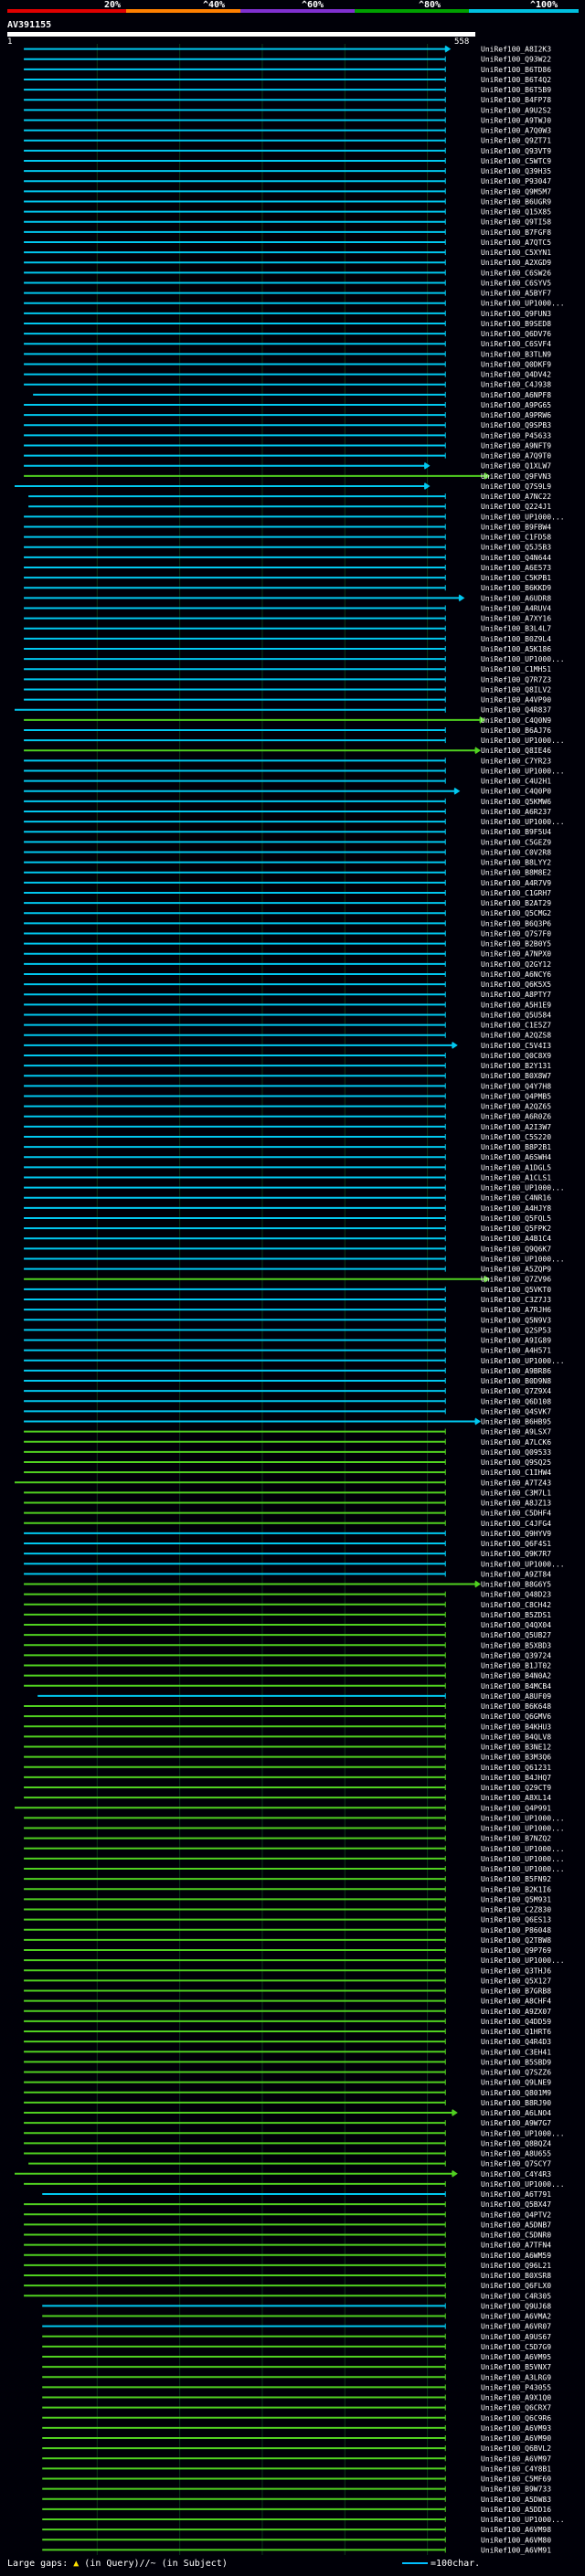  I want to click on hit-label: UniRef100_A6R0Z6, so click(516, 1117).